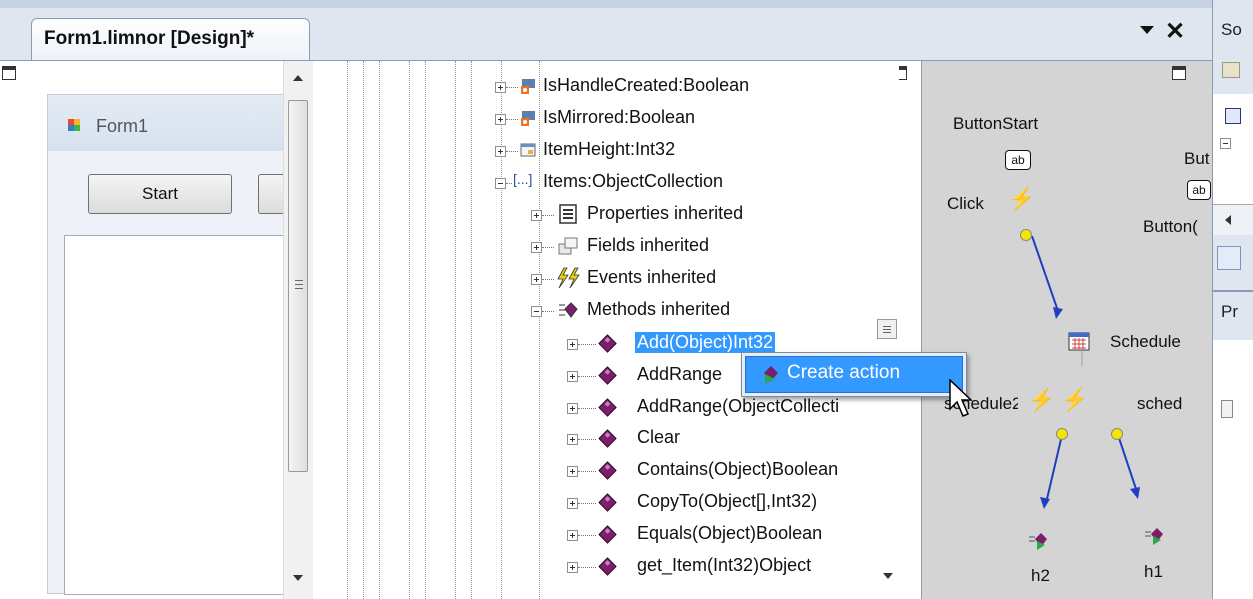 This screenshot has width=1253, height=599. I want to click on collection-icon: [...], so click(523, 179).